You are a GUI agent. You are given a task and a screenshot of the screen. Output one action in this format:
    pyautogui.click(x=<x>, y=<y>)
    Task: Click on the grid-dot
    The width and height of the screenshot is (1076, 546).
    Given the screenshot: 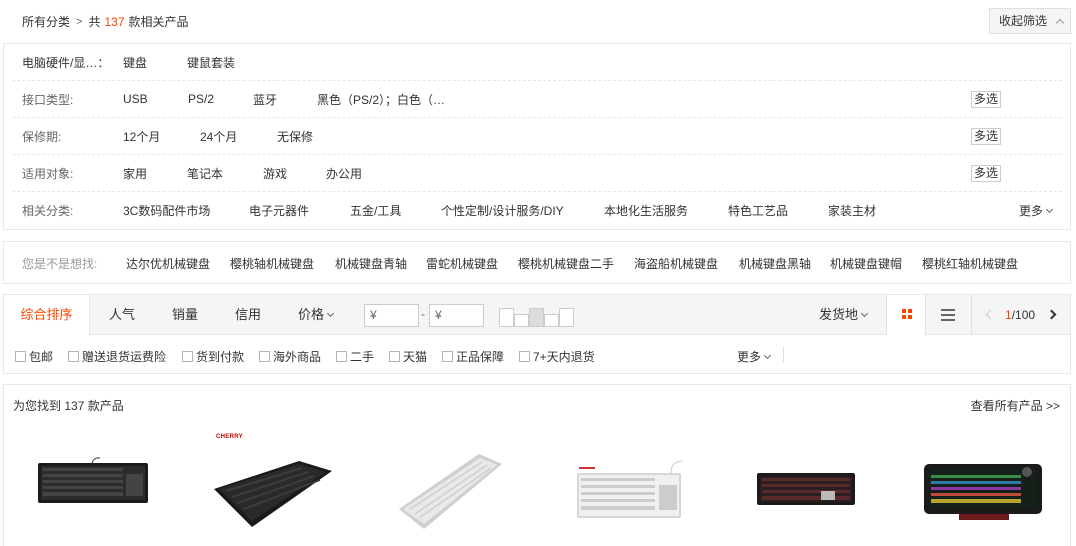 What is the action you would take?
    pyautogui.click(x=904, y=317)
    